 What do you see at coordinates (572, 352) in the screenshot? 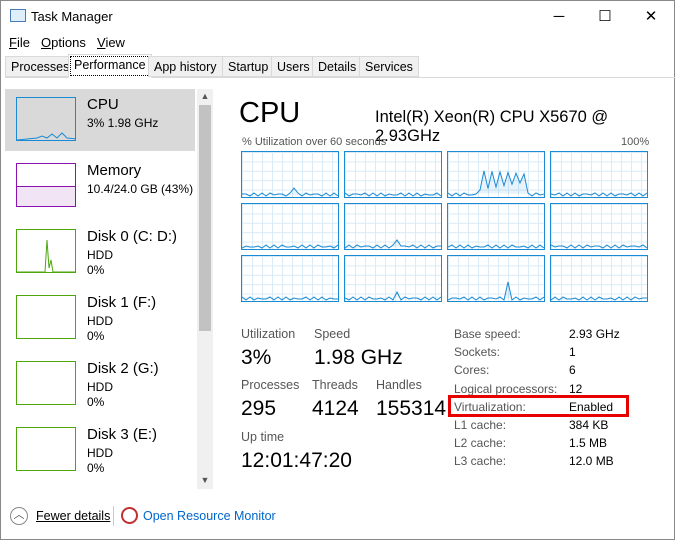
I see `detail-value: 1` at bounding box center [572, 352].